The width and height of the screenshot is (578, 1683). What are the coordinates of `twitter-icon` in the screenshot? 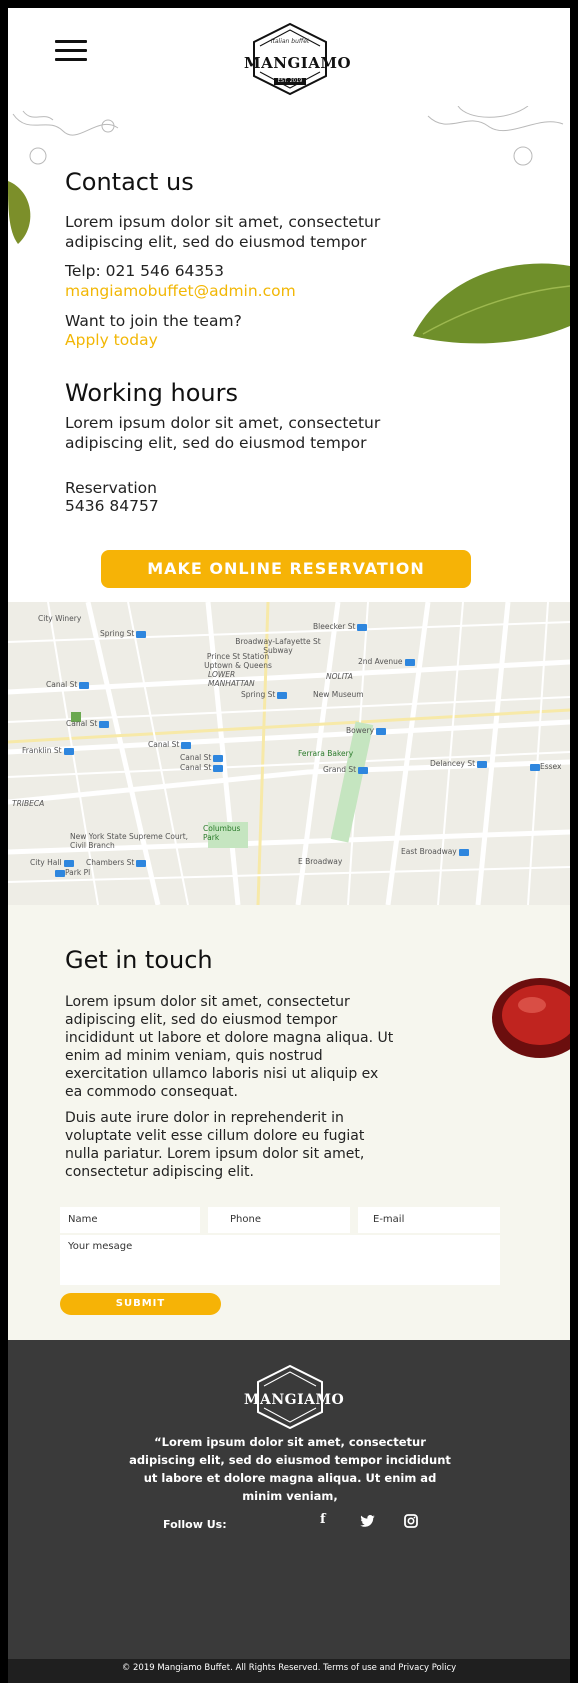 It's located at (367, 1521).